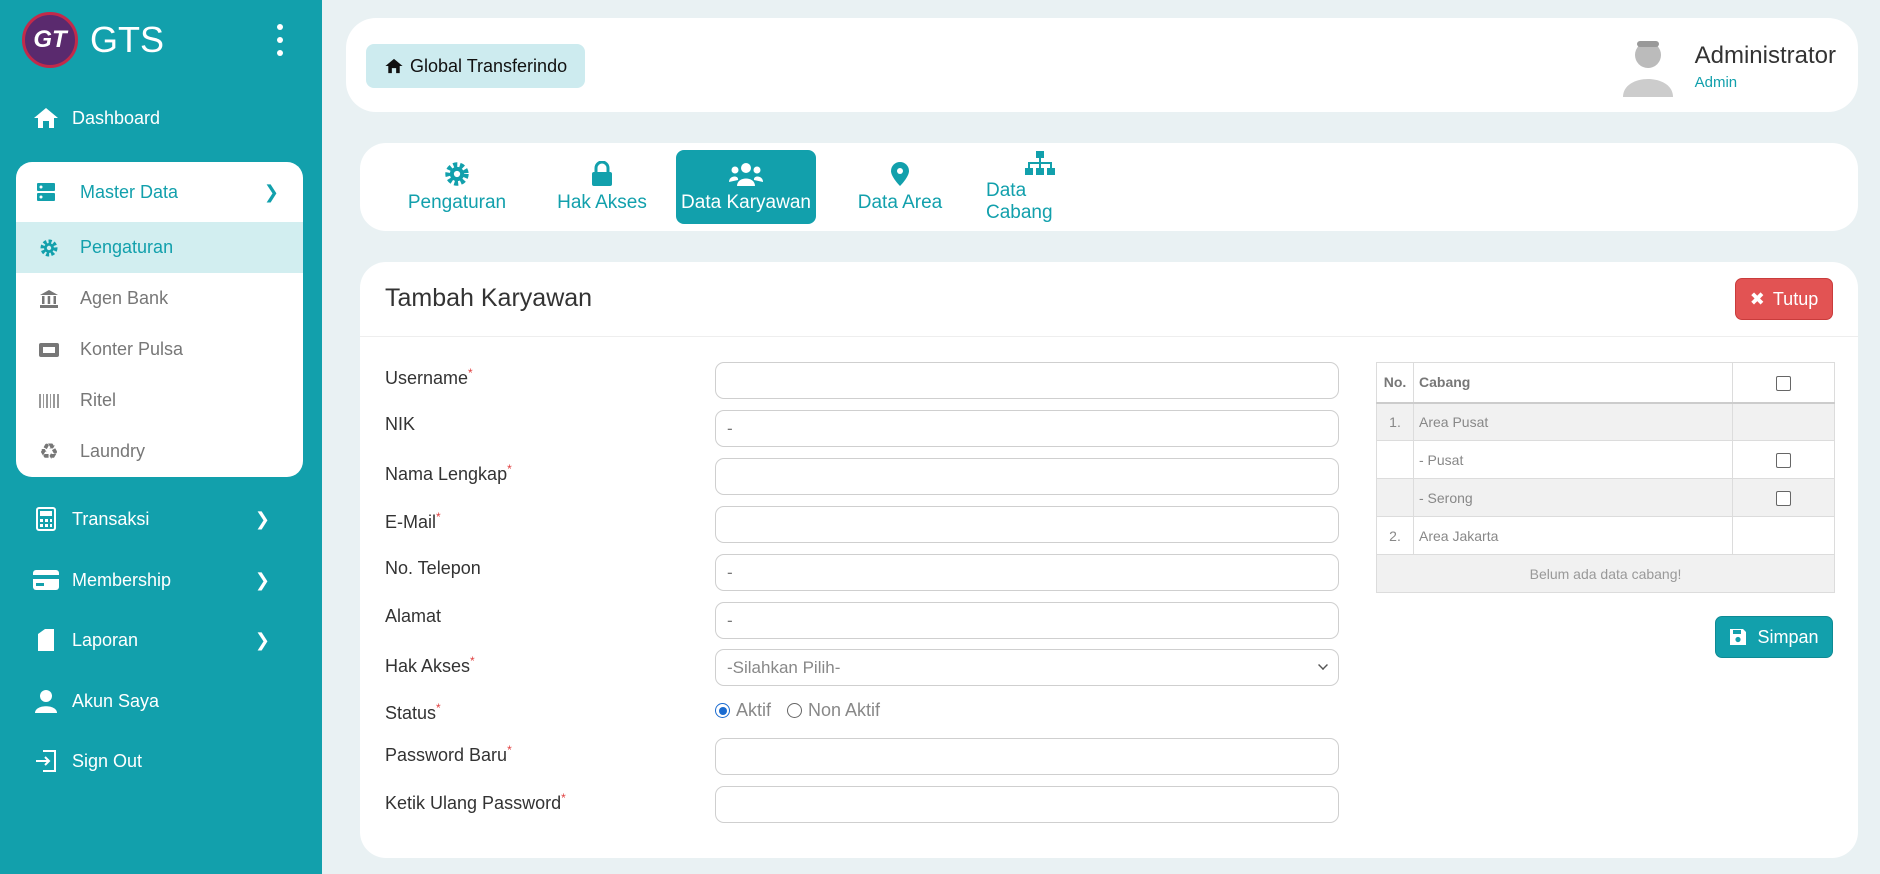  I want to click on breadcrumb: Global Transferindo, so click(476, 66).